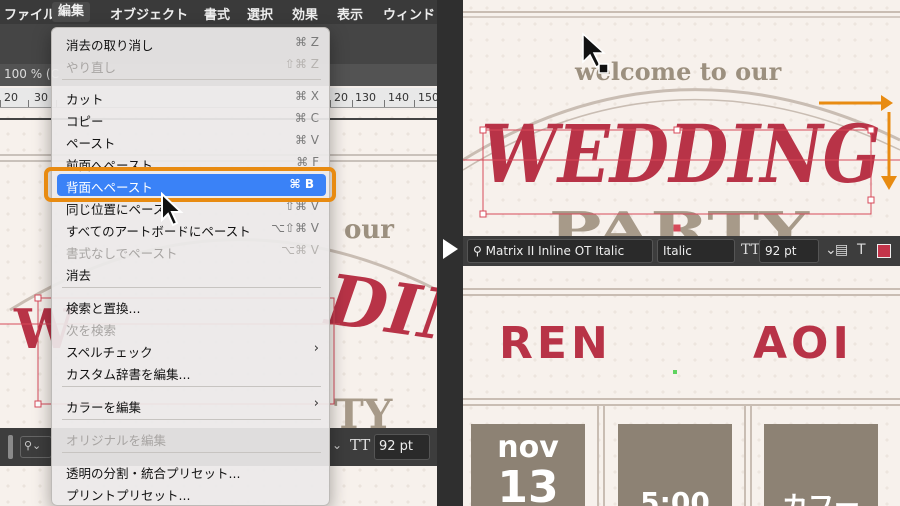 This screenshot has height=506, width=900. I want to click on menu-item-cut: カット ⌘ X, so click(190, 97).